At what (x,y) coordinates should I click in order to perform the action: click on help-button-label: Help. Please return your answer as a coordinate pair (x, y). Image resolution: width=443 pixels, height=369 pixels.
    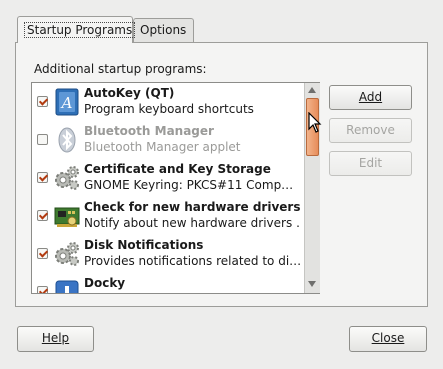
    Looking at the image, I should click on (55, 338).